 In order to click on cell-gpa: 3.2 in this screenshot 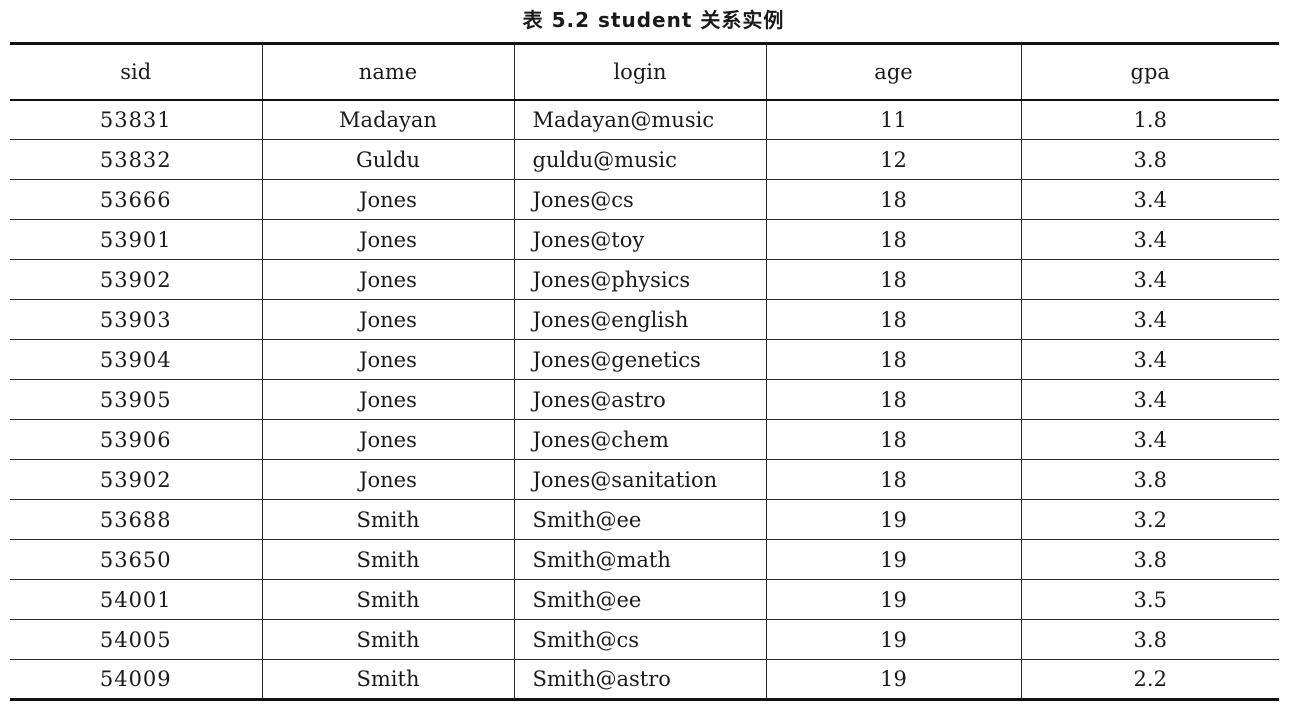, I will do `click(1149, 519)`.